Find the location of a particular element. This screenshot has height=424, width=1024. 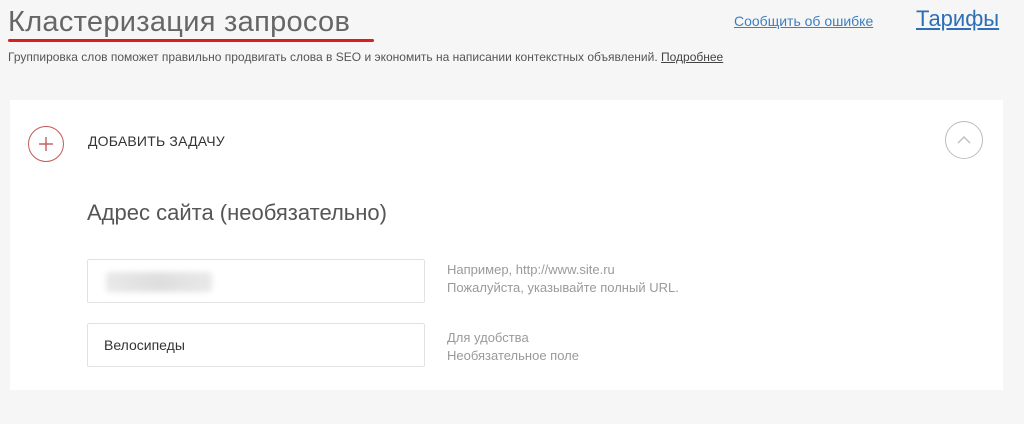

add-task-label: ДОБАВИТЬ ЗАДАЧУ is located at coordinates (156, 141).